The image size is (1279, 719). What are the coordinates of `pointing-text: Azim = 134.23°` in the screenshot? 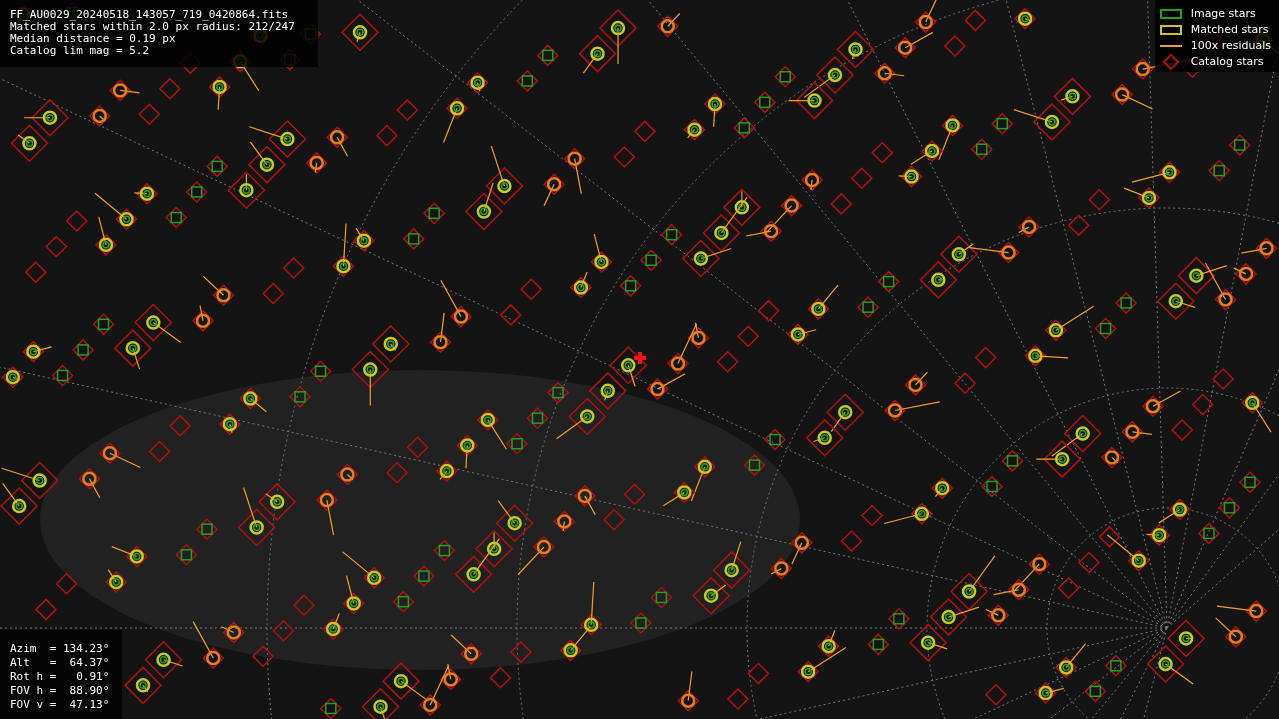 It's located at (60, 649).